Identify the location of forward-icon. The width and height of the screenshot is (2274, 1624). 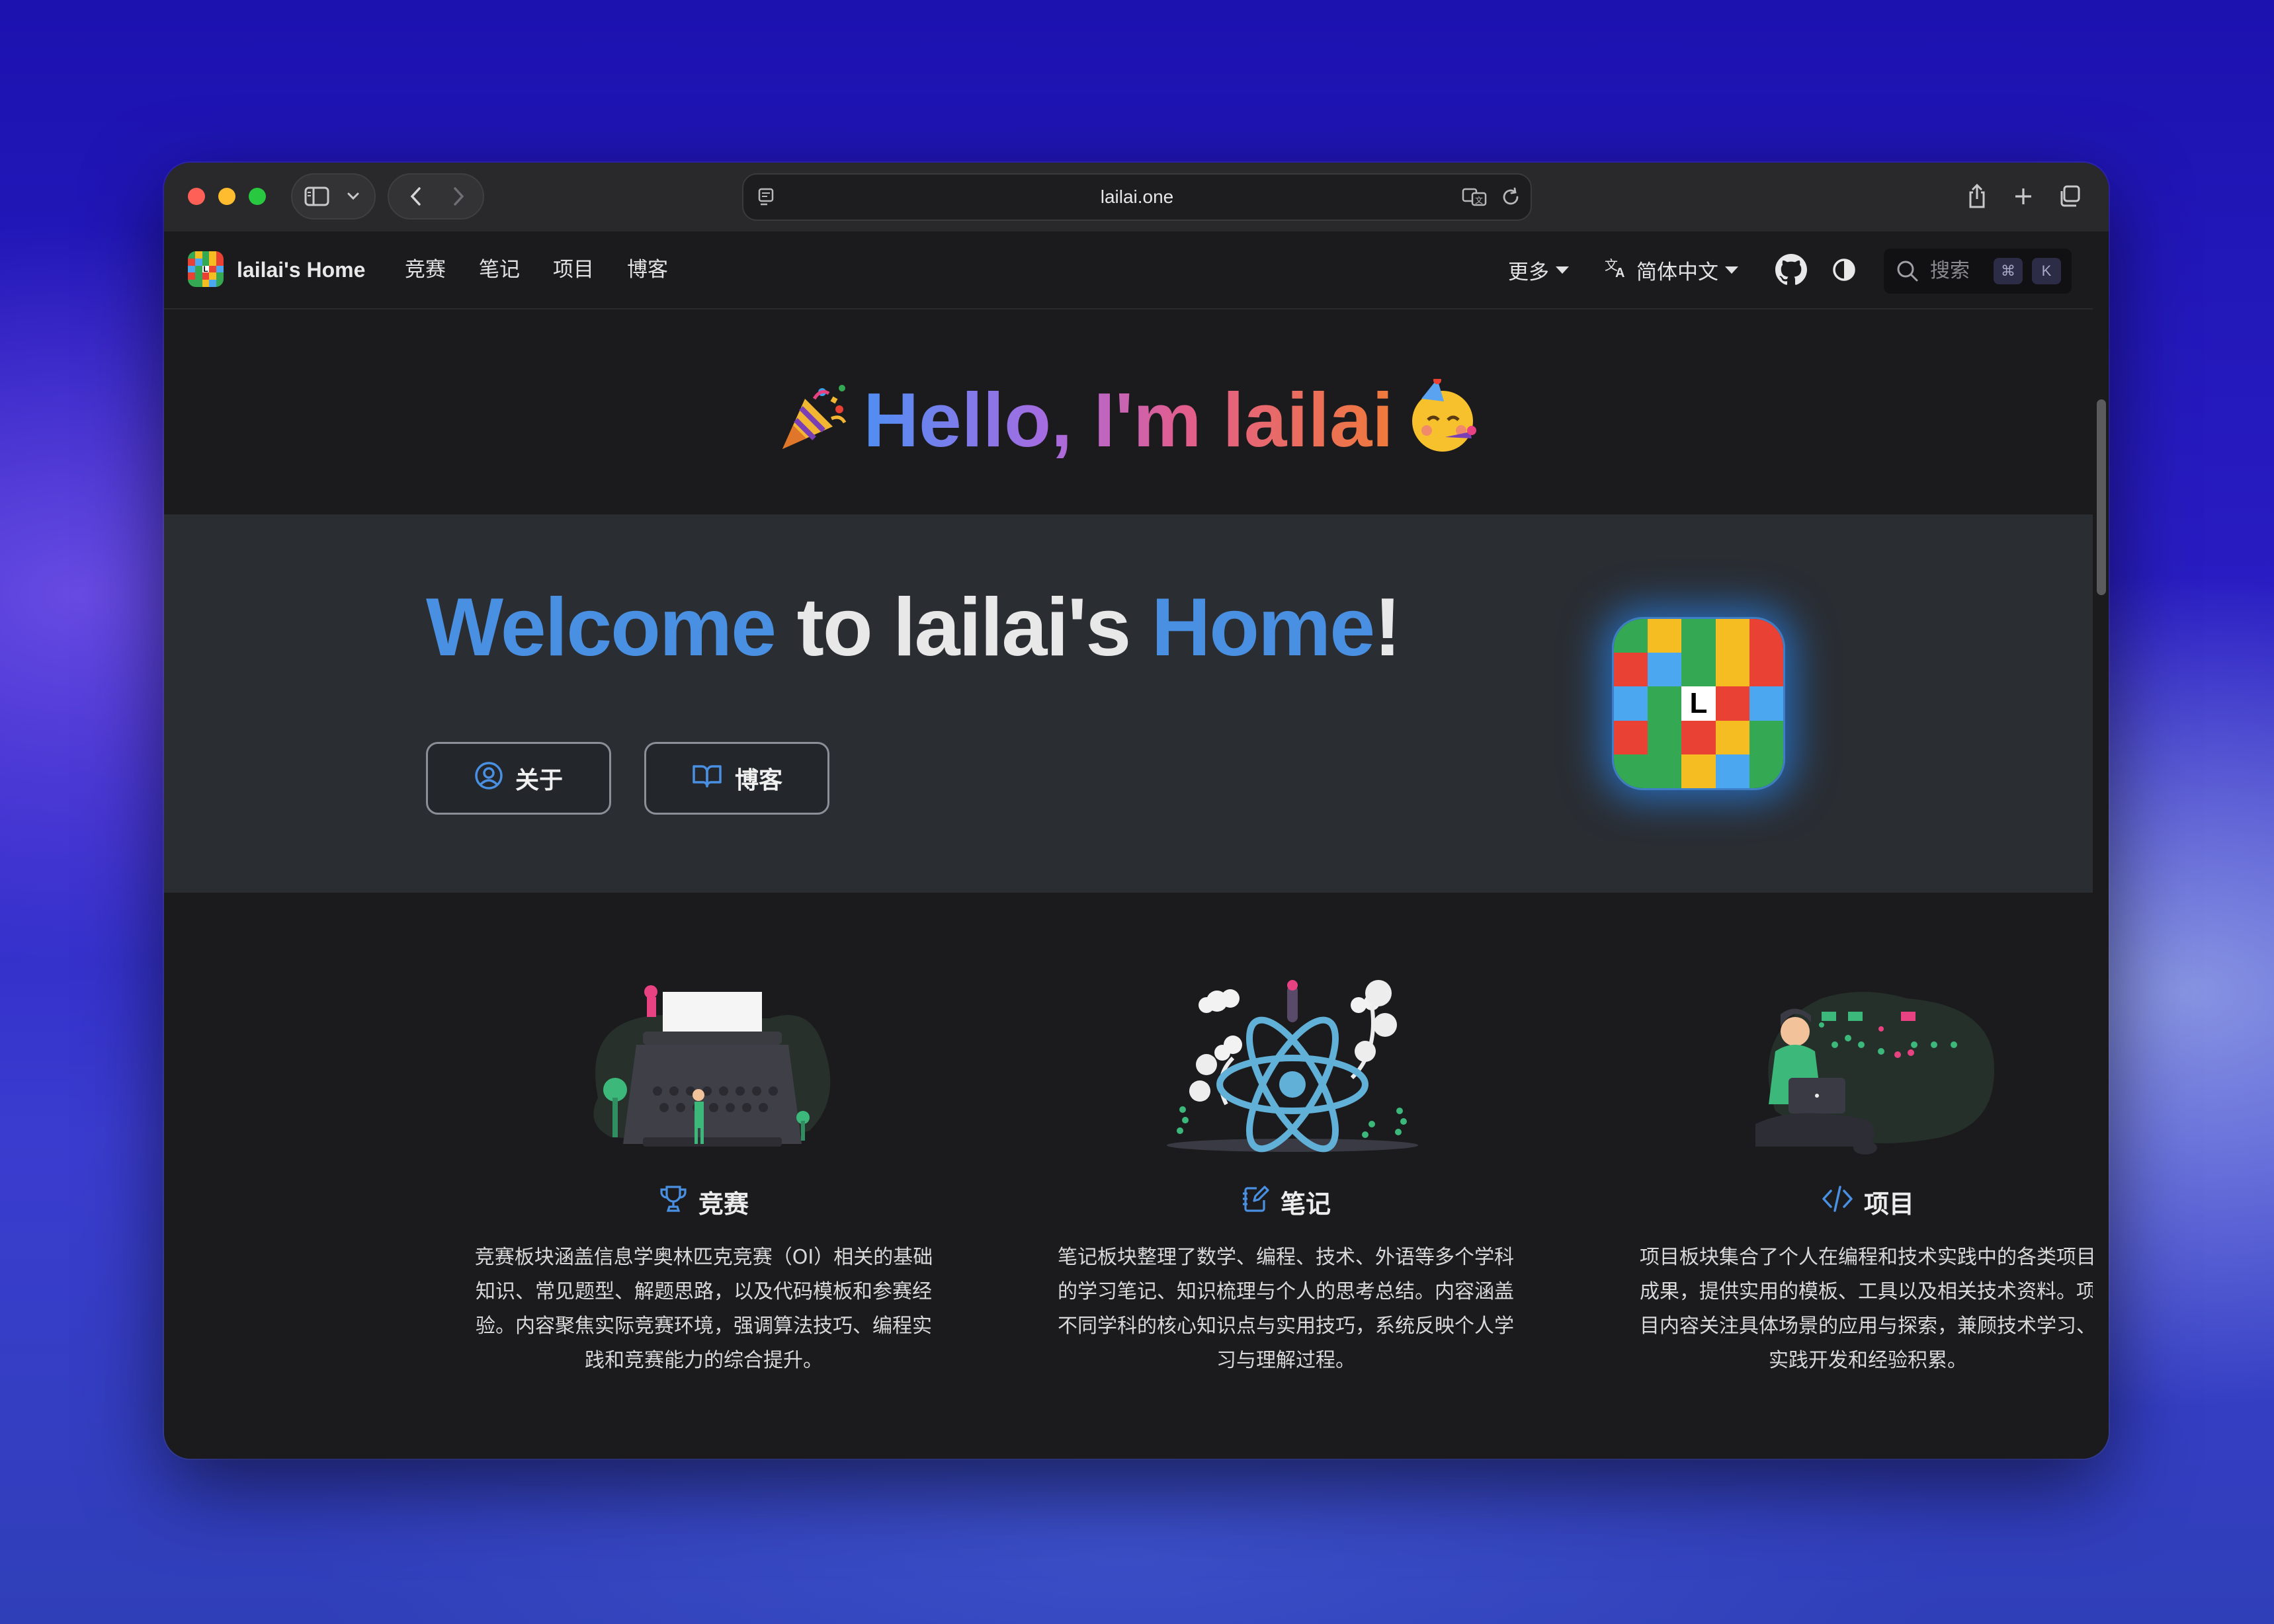
(459, 196).